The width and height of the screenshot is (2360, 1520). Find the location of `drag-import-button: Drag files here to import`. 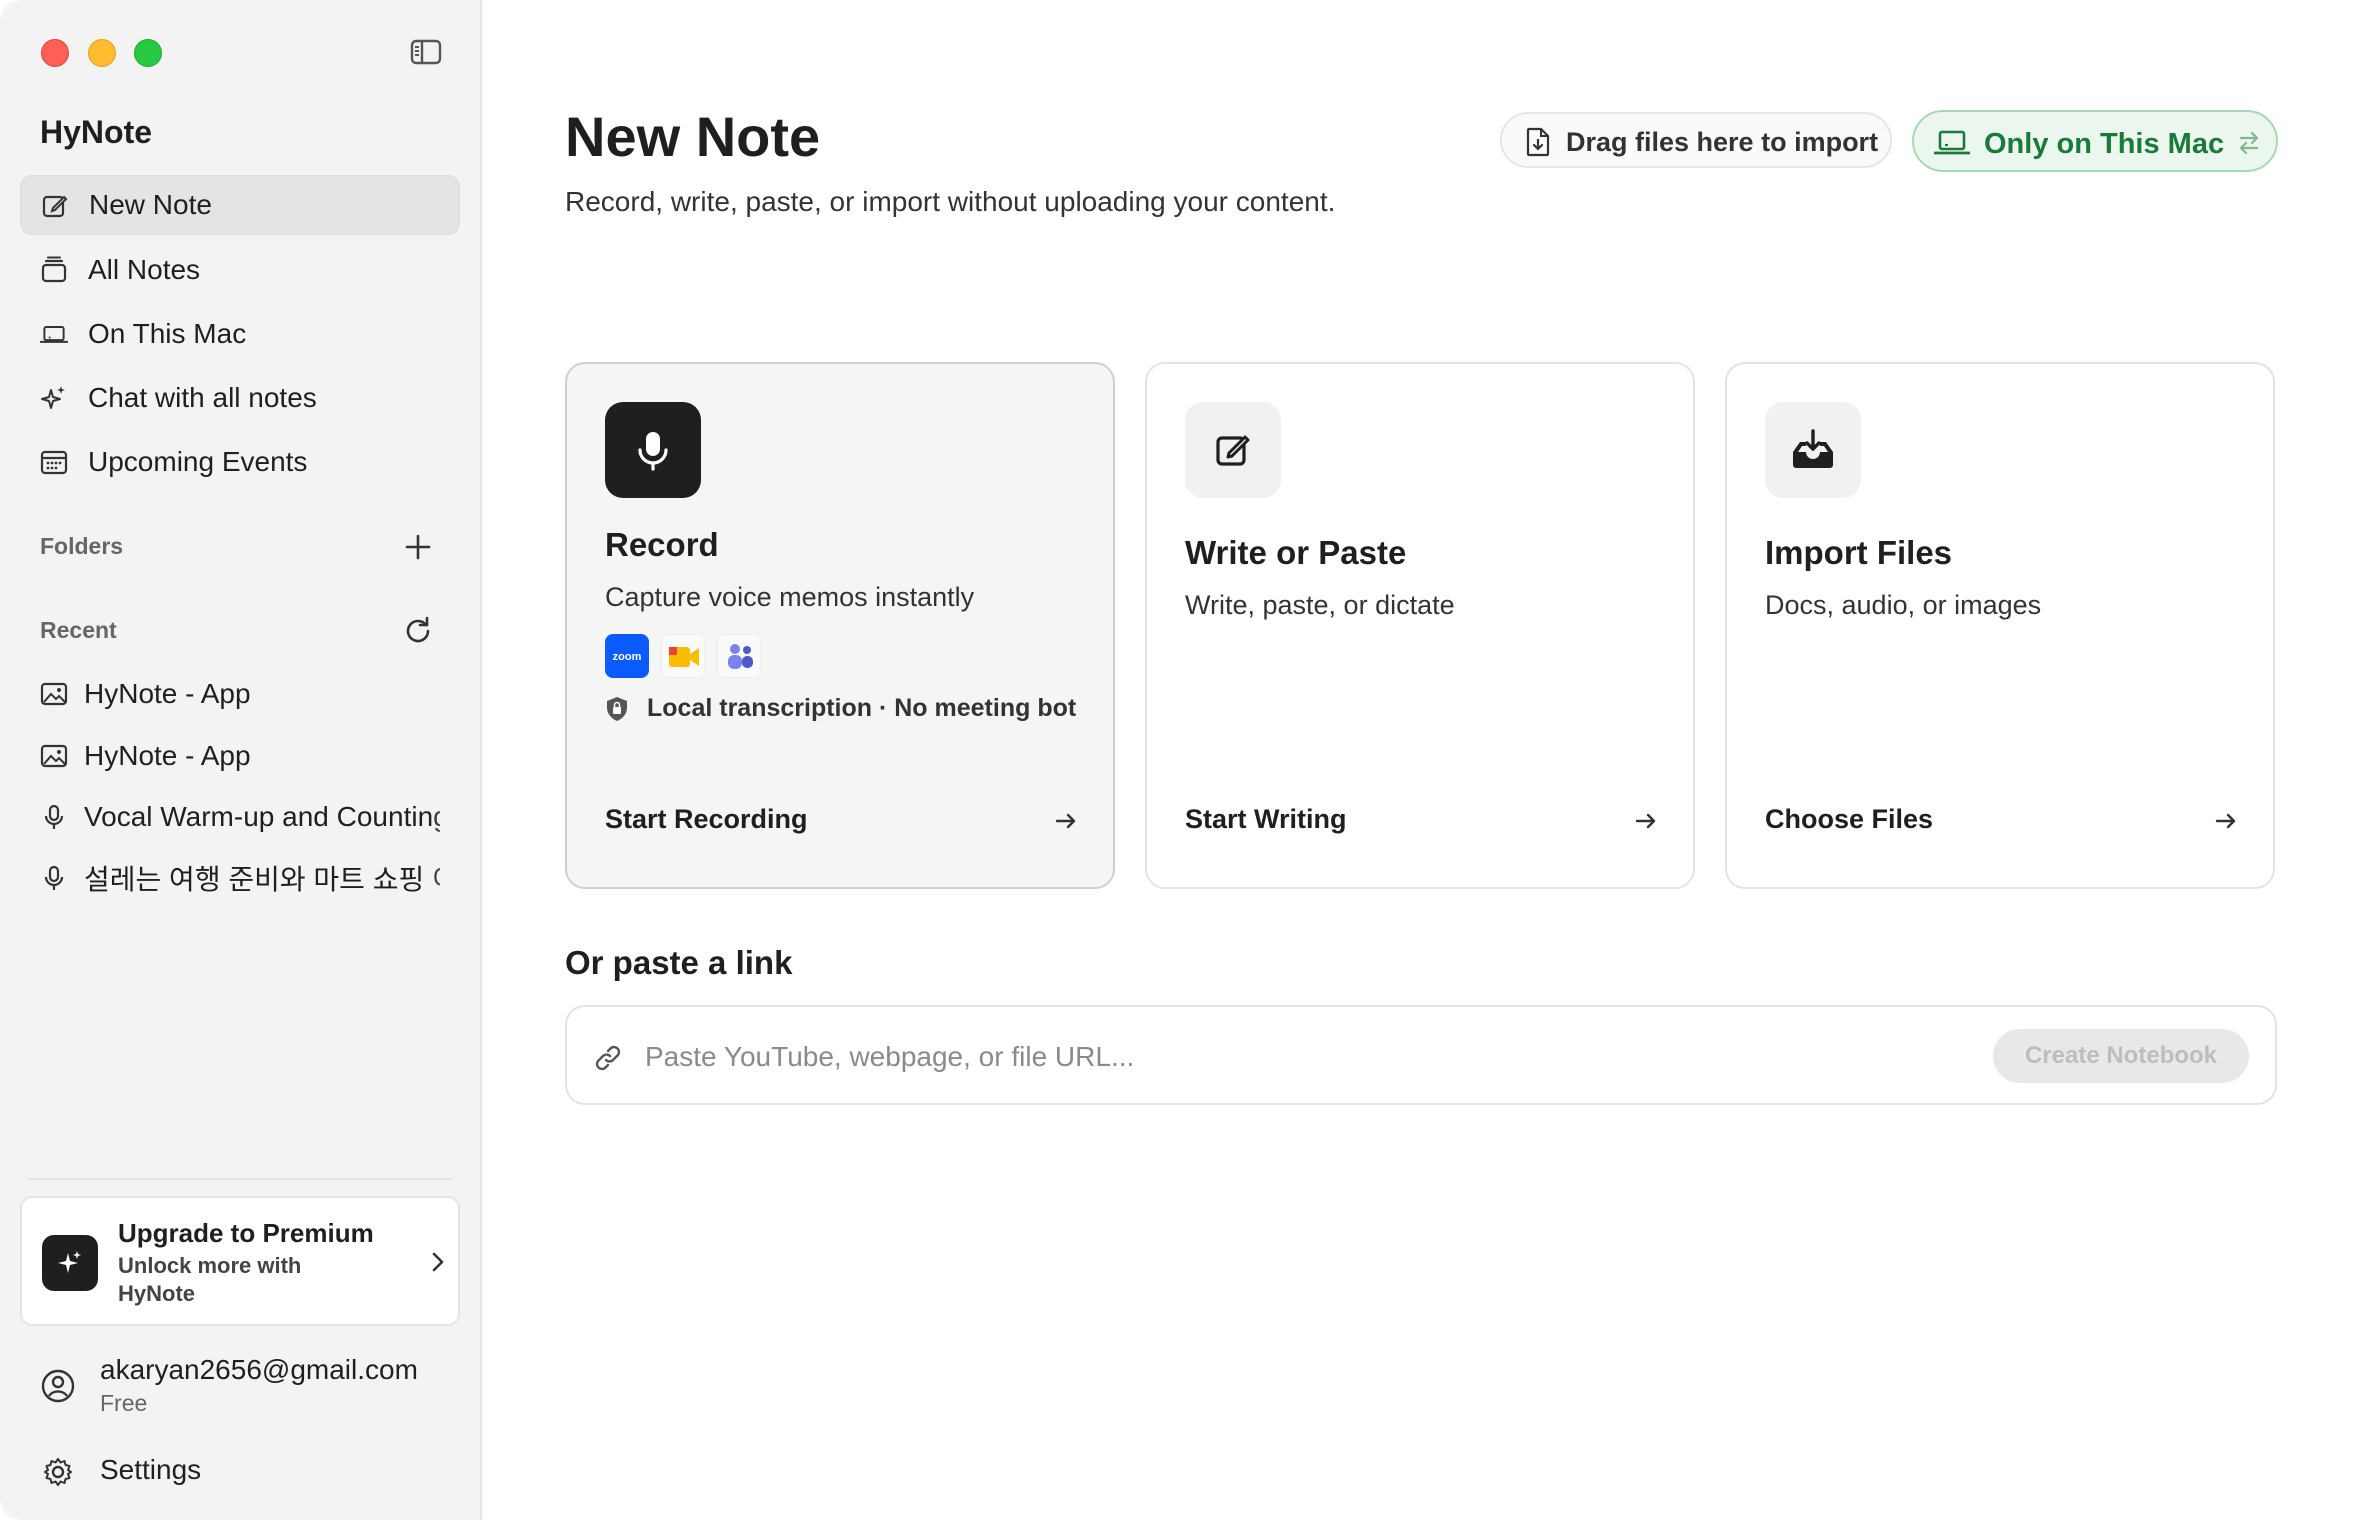

drag-import-button: Drag files here to import is located at coordinates (1696, 140).